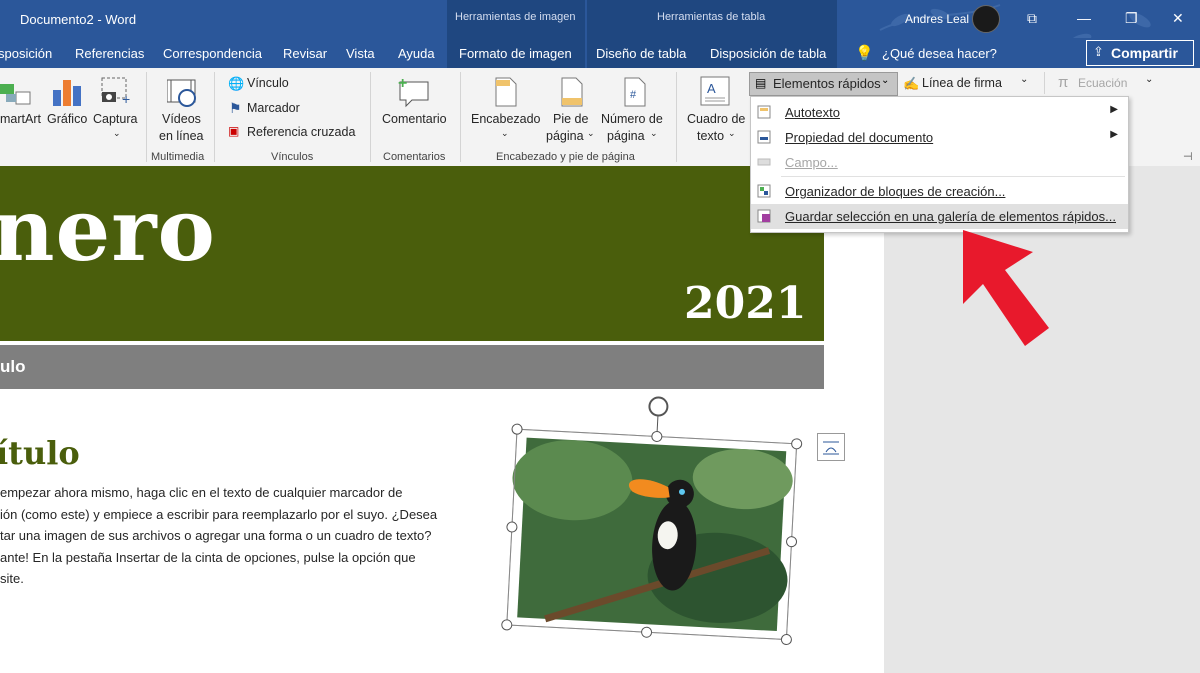 The width and height of the screenshot is (1200, 673). Describe the element at coordinates (939, 112) in the screenshot. I see `menu-item-autotexto: Autotexto ▶` at that location.